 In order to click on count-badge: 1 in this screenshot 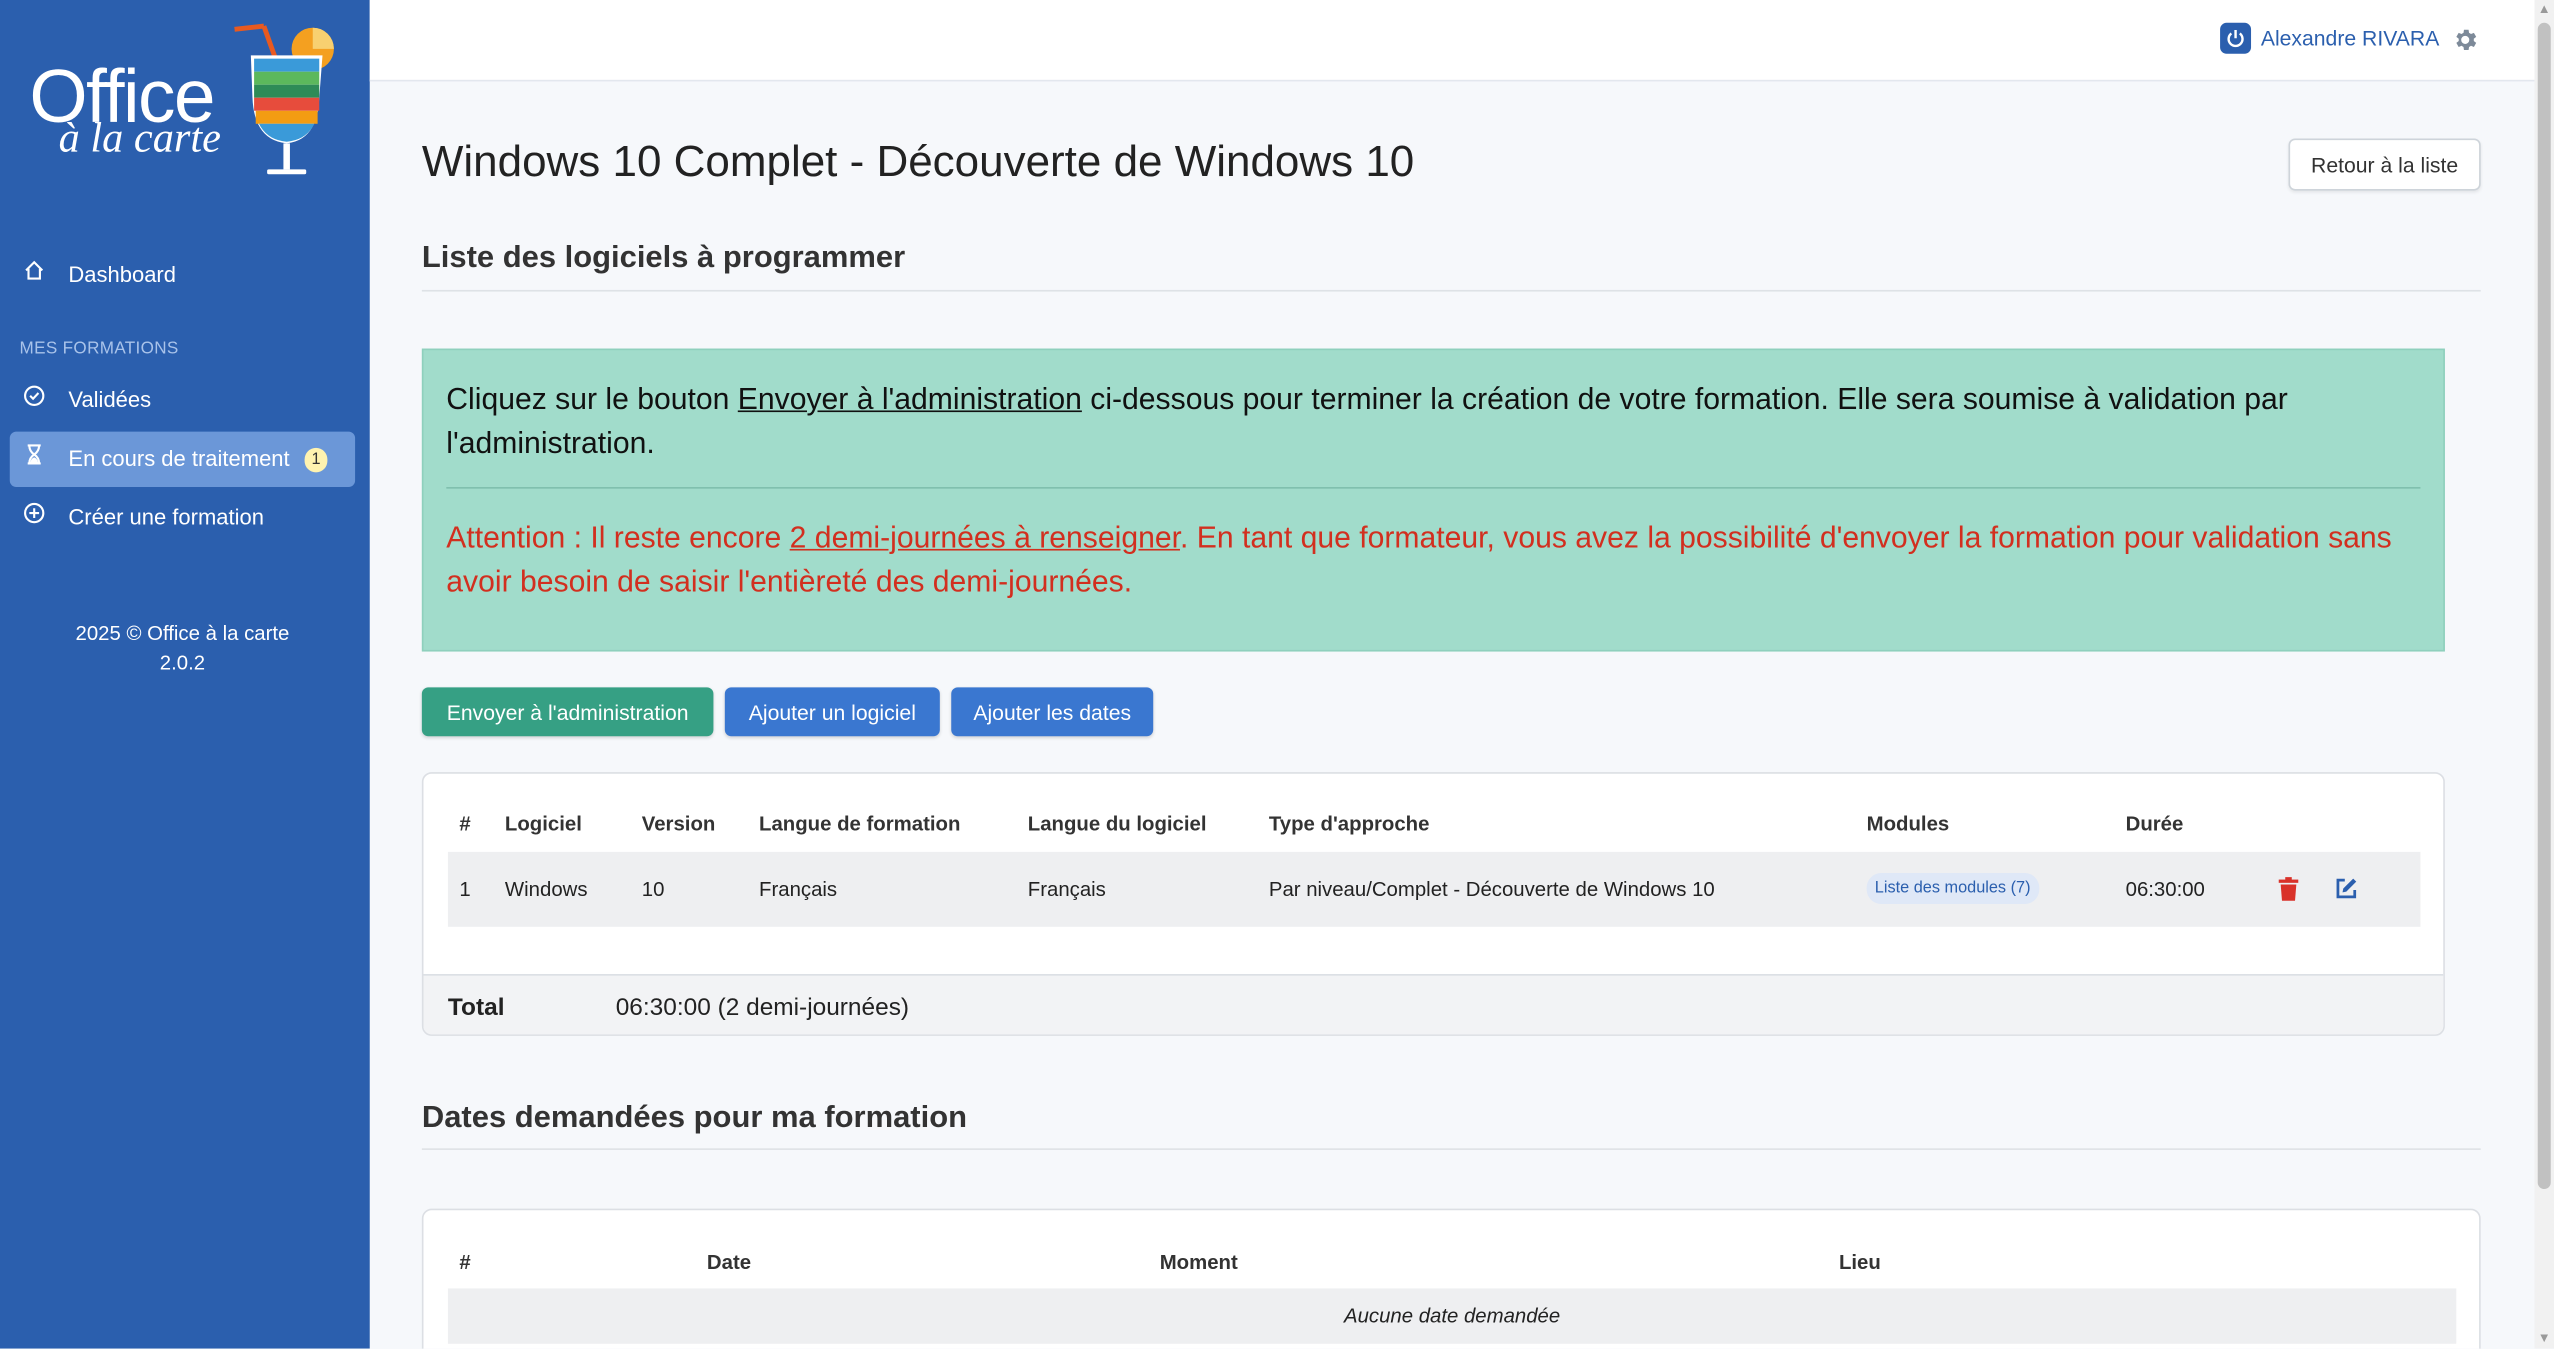, I will do `click(316, 460)`.